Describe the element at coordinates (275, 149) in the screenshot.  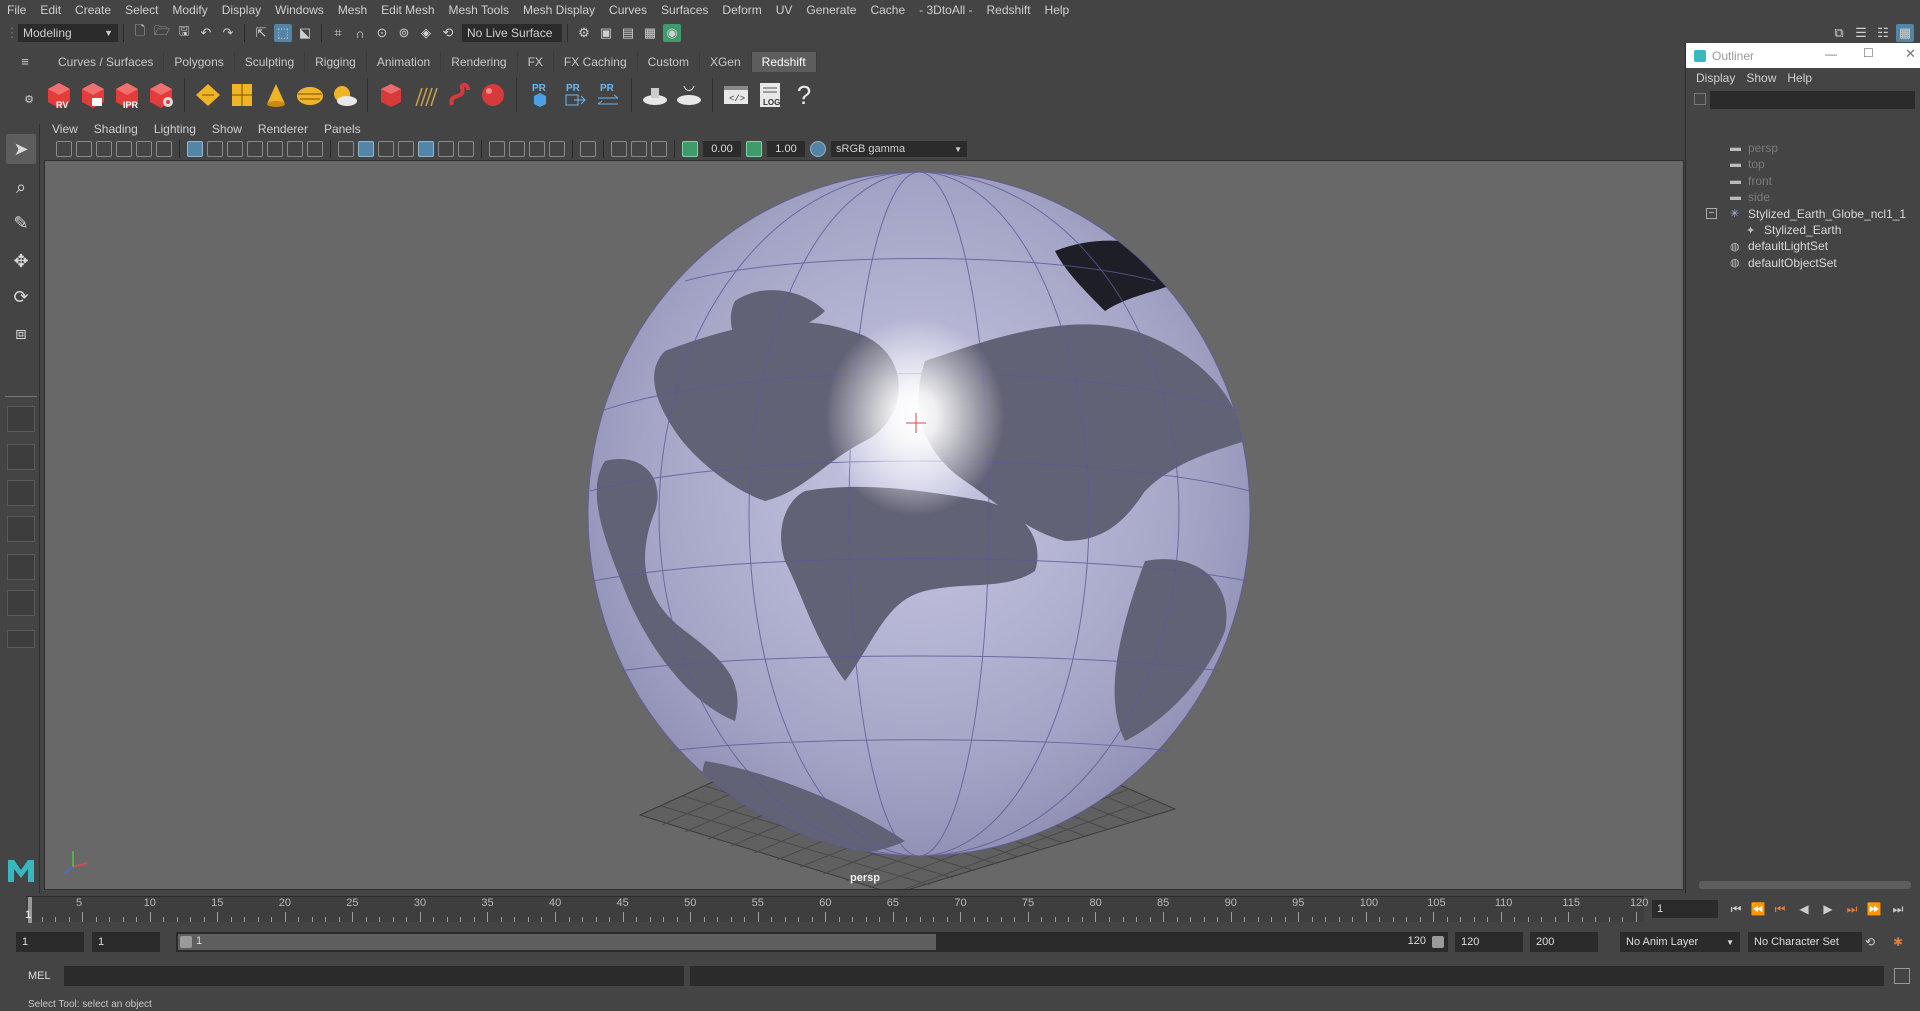
I see `field-chart-icon` at that location.